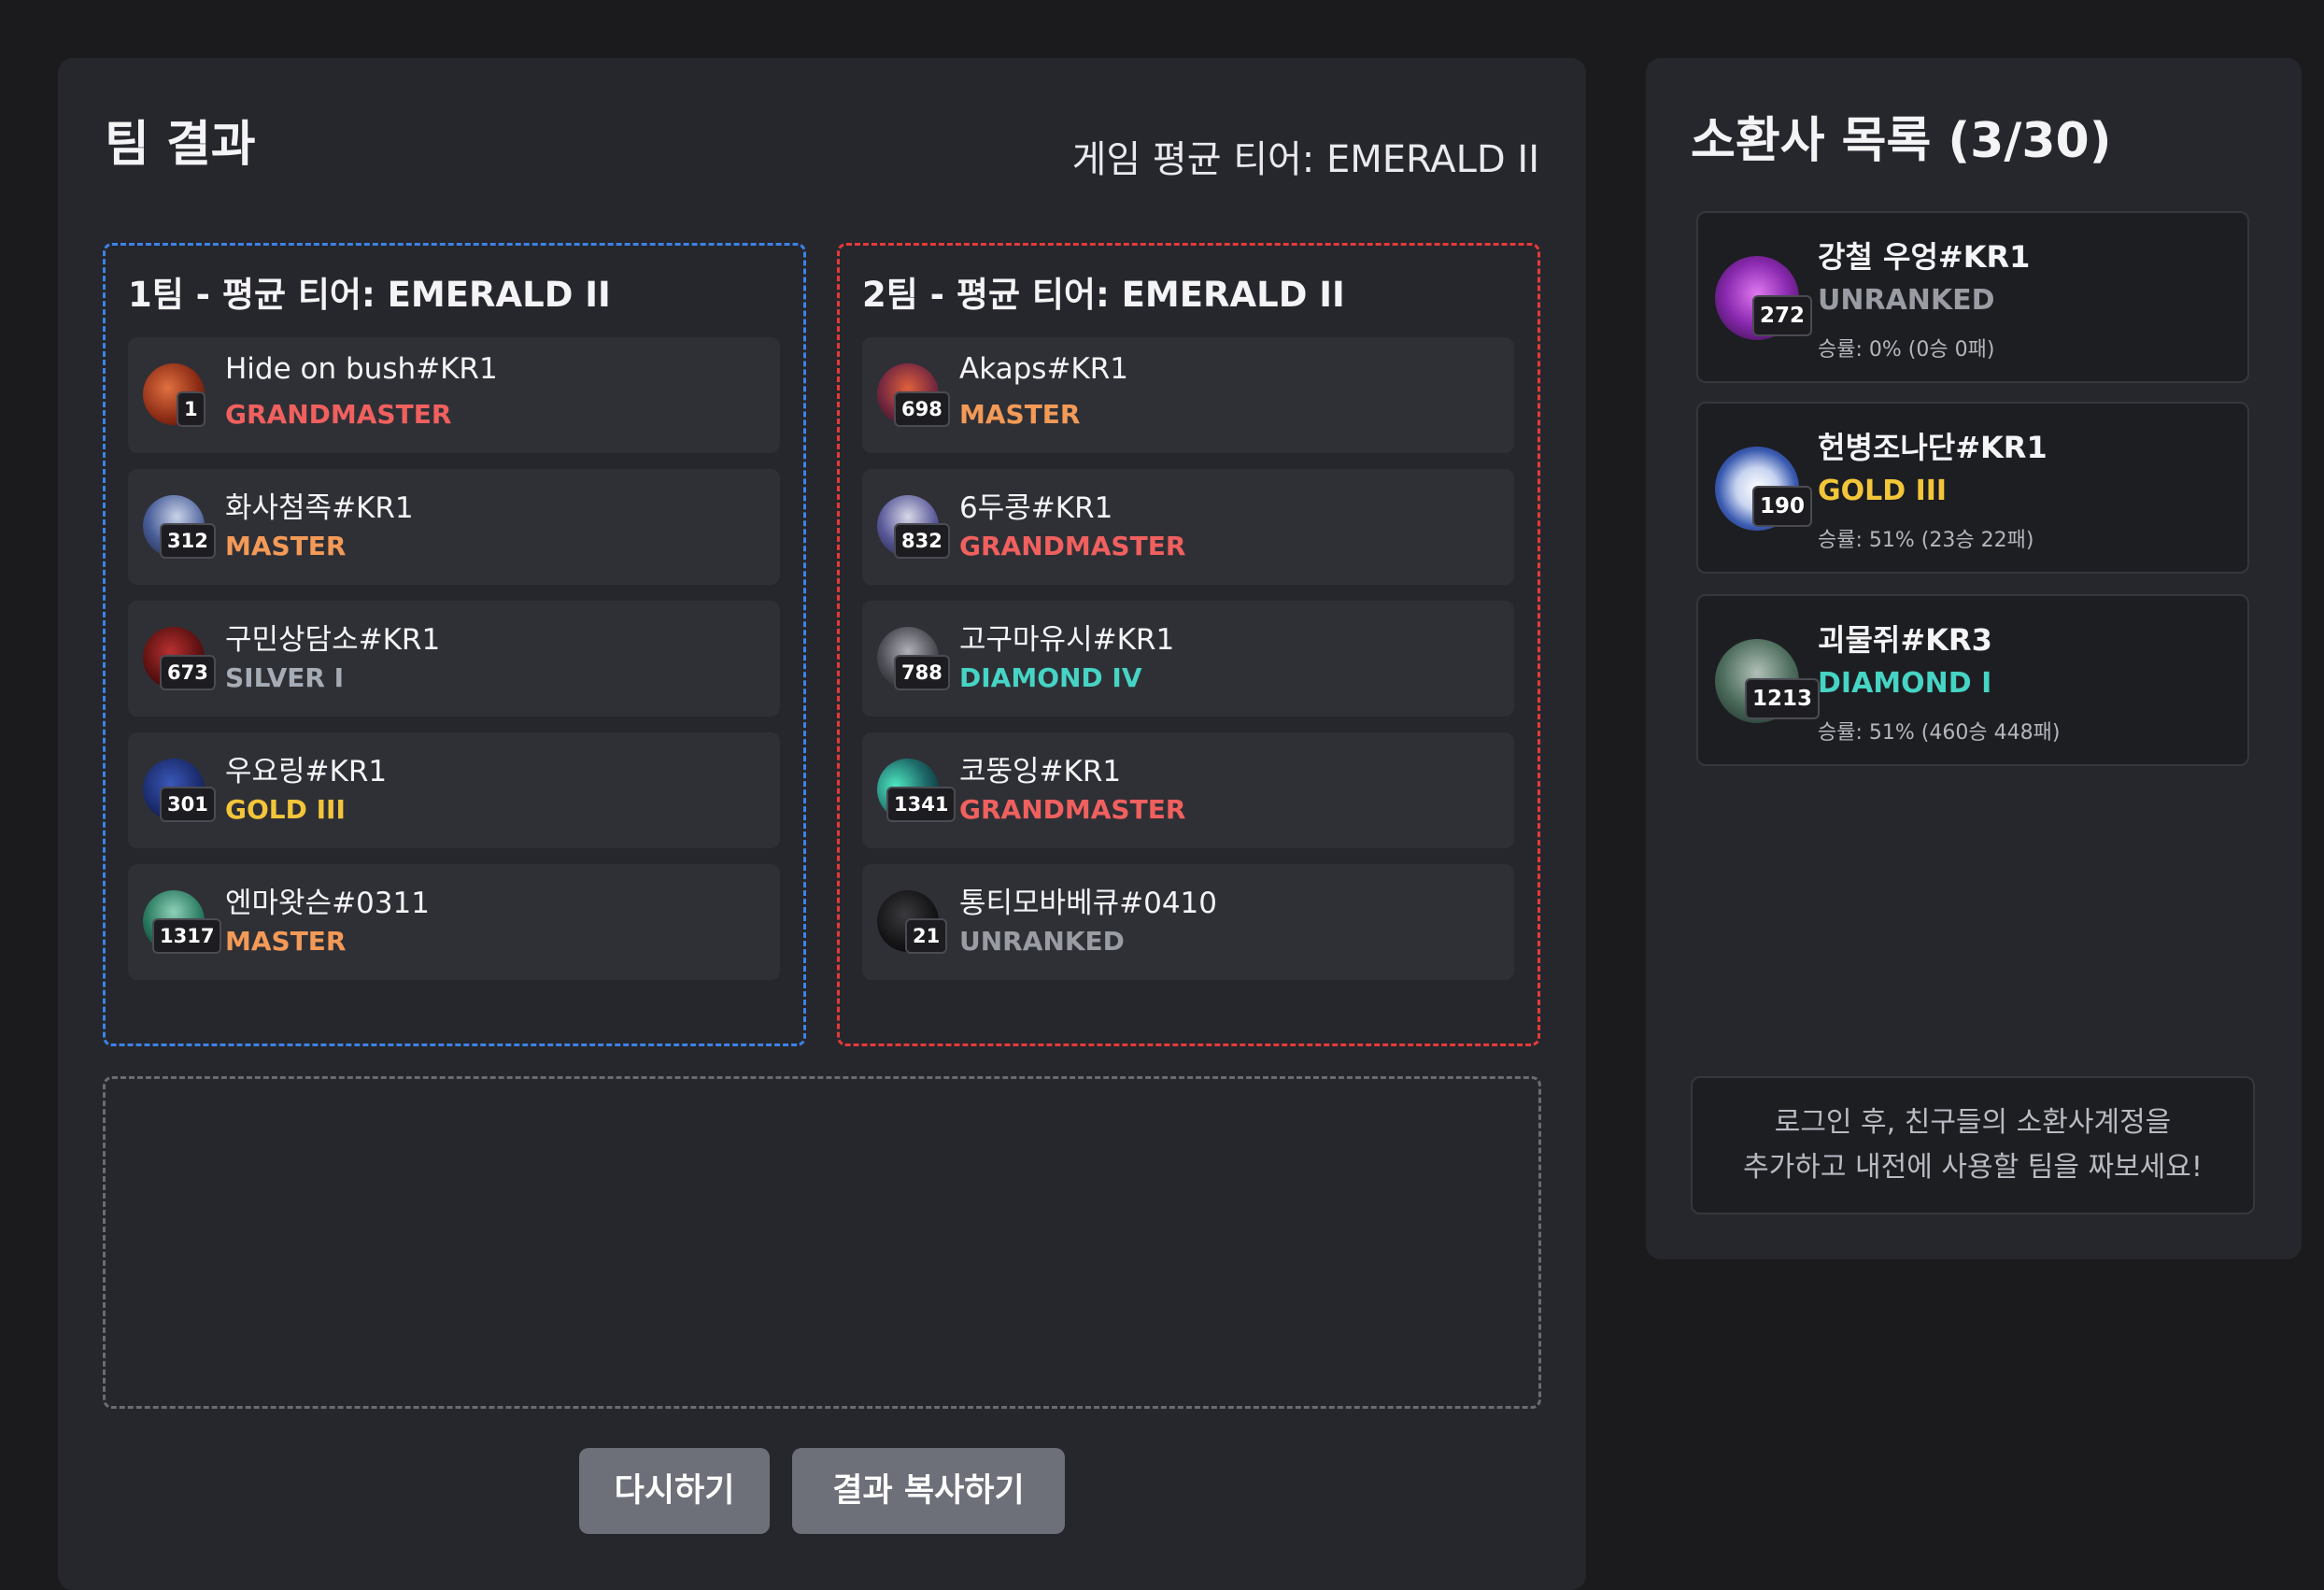 The width and height of the screenshot is (2324, 1590). I want to click on player-card: 301 우요링#KR1 GOLD III, so click(454, 790).